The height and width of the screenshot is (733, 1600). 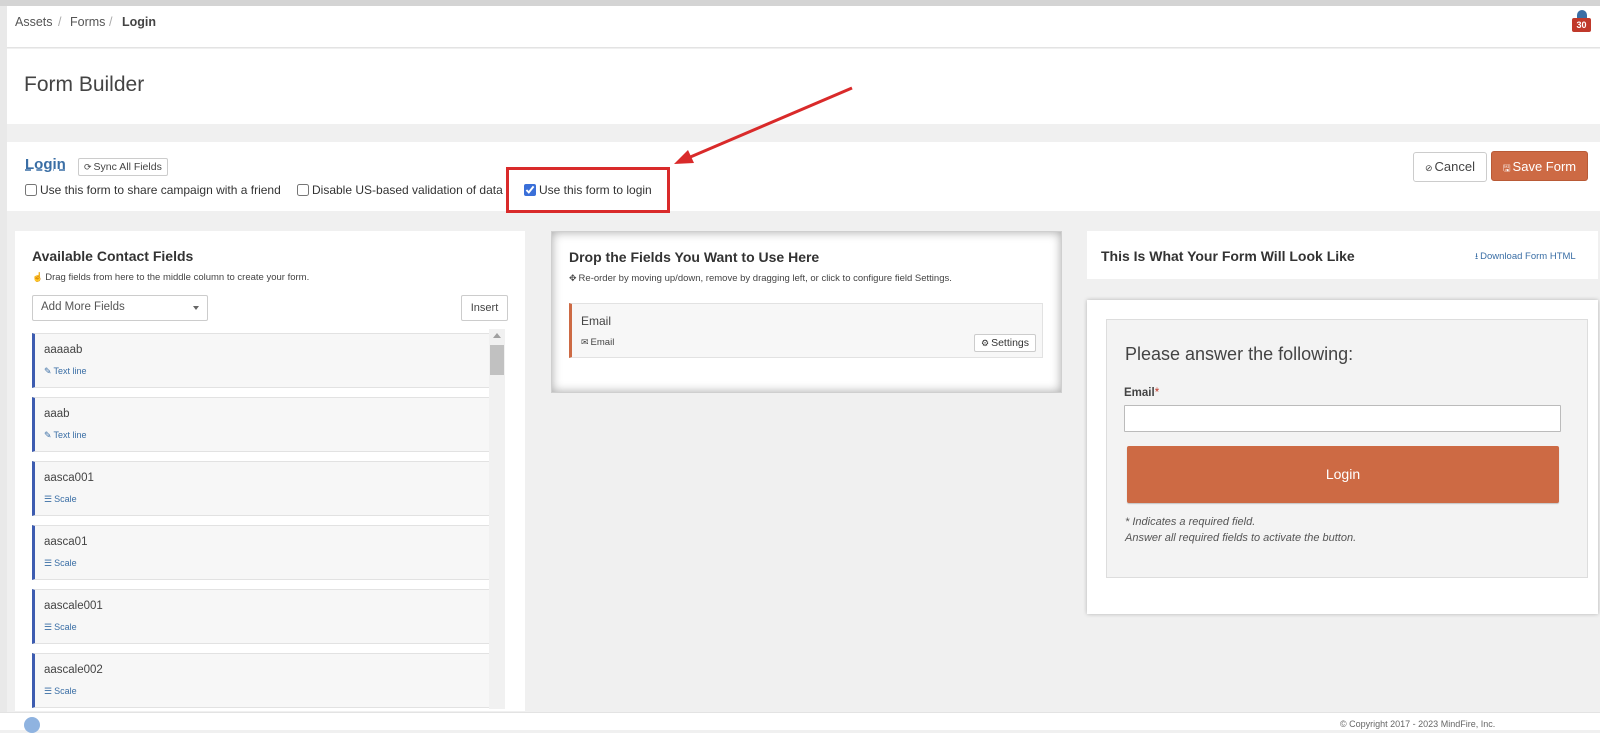 What do you see at coordinates (127, 167) in the screenshot?
I see `sync-label: Sync All Fields` at bounding box center [127, 167].